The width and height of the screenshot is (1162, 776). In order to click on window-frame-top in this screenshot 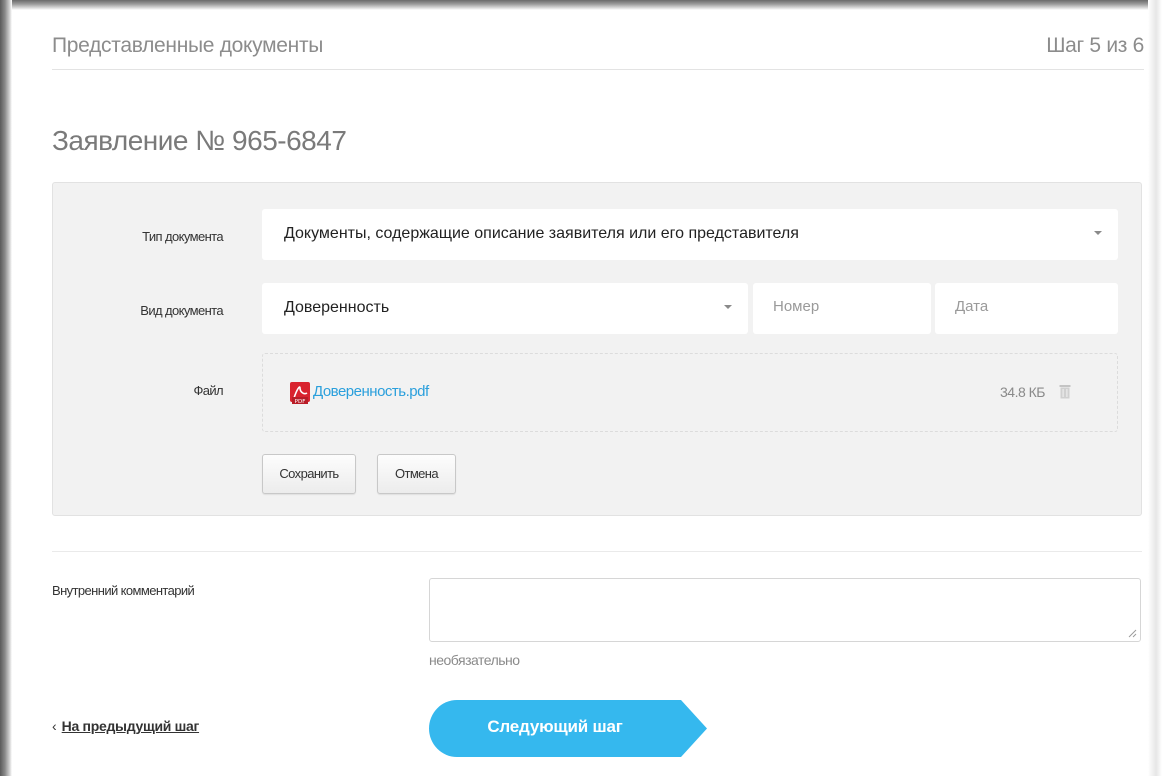, I will do `click(581, 5)`.